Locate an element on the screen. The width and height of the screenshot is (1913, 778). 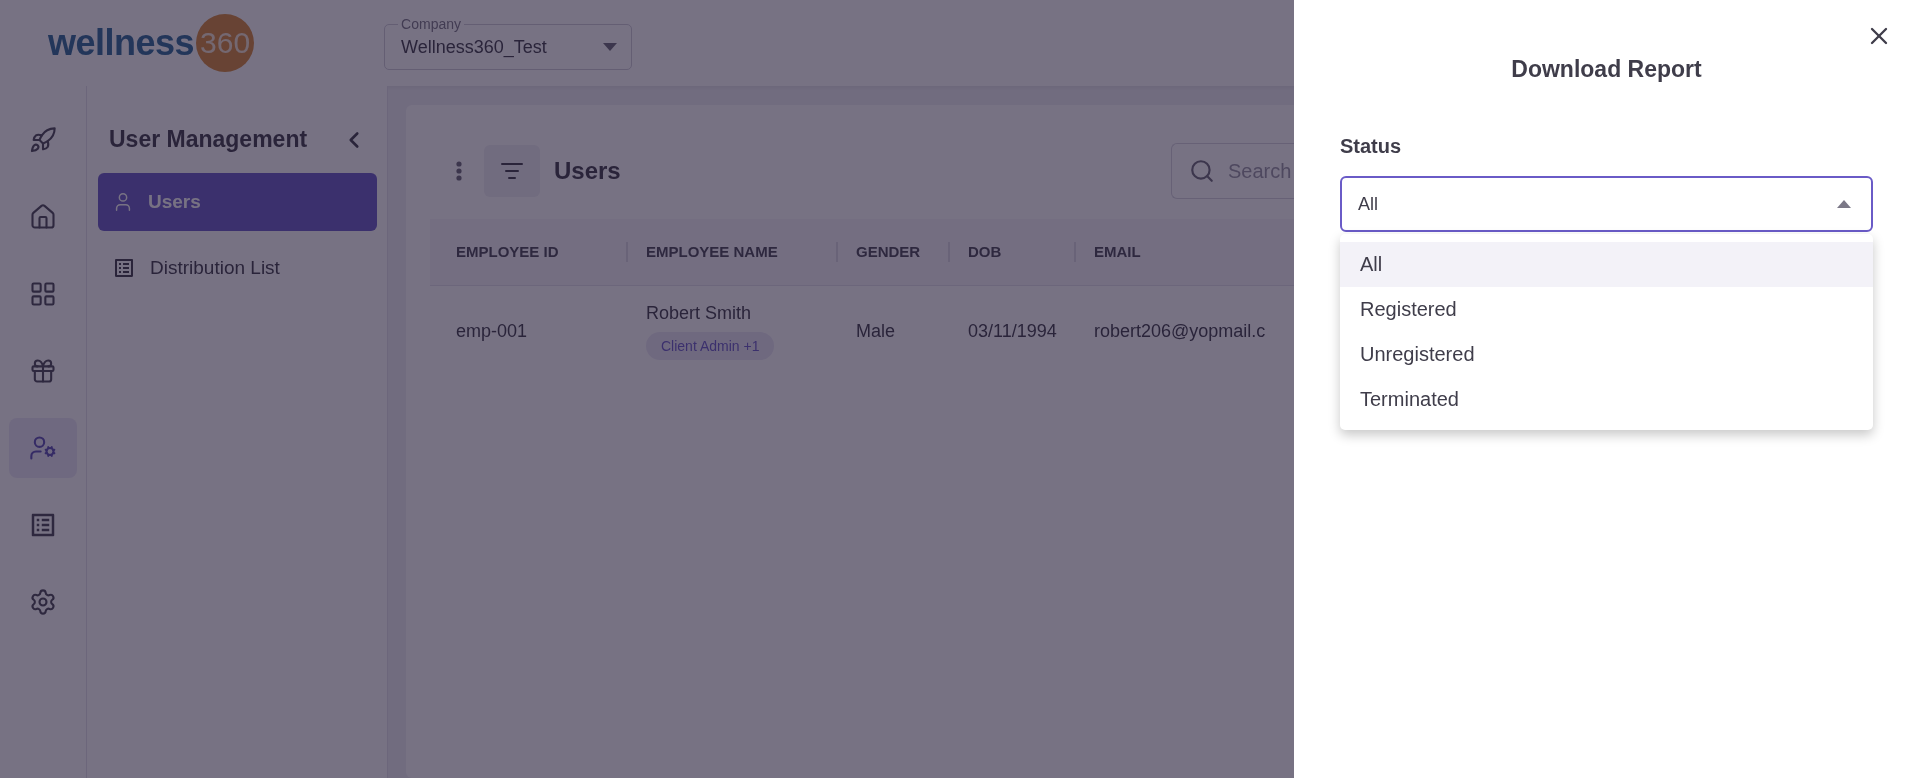
table-cell-text: 03/11/1994 is located at coordinates (1013, 331).